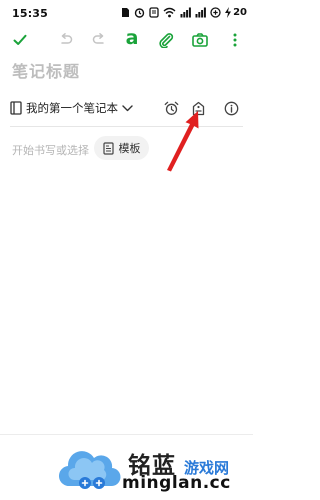  Describe the element at coordinates (228, 12) in the screenshot. I see `charging-icon` at that location.